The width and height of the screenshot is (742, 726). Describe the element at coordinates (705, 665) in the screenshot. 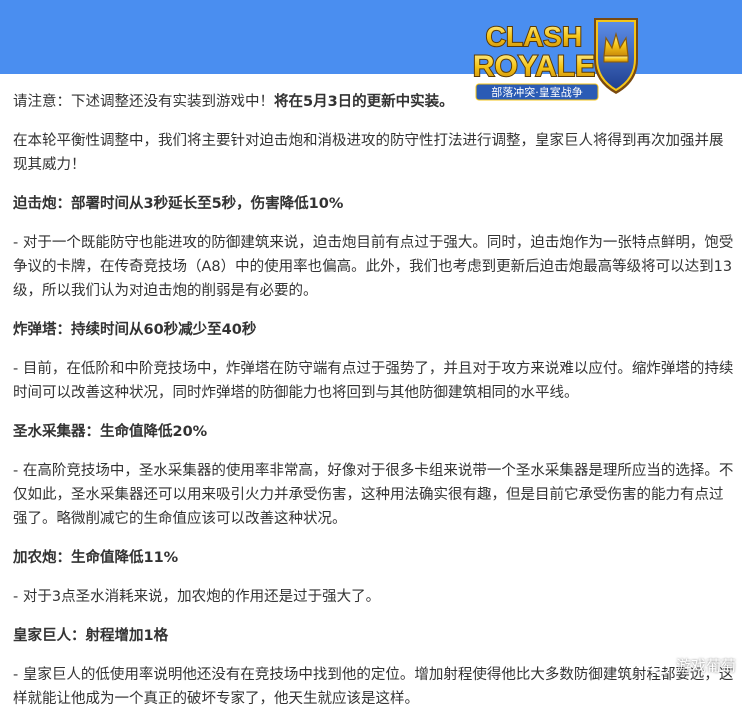

I see `watermark-text: 游戏葡萄` at that location.